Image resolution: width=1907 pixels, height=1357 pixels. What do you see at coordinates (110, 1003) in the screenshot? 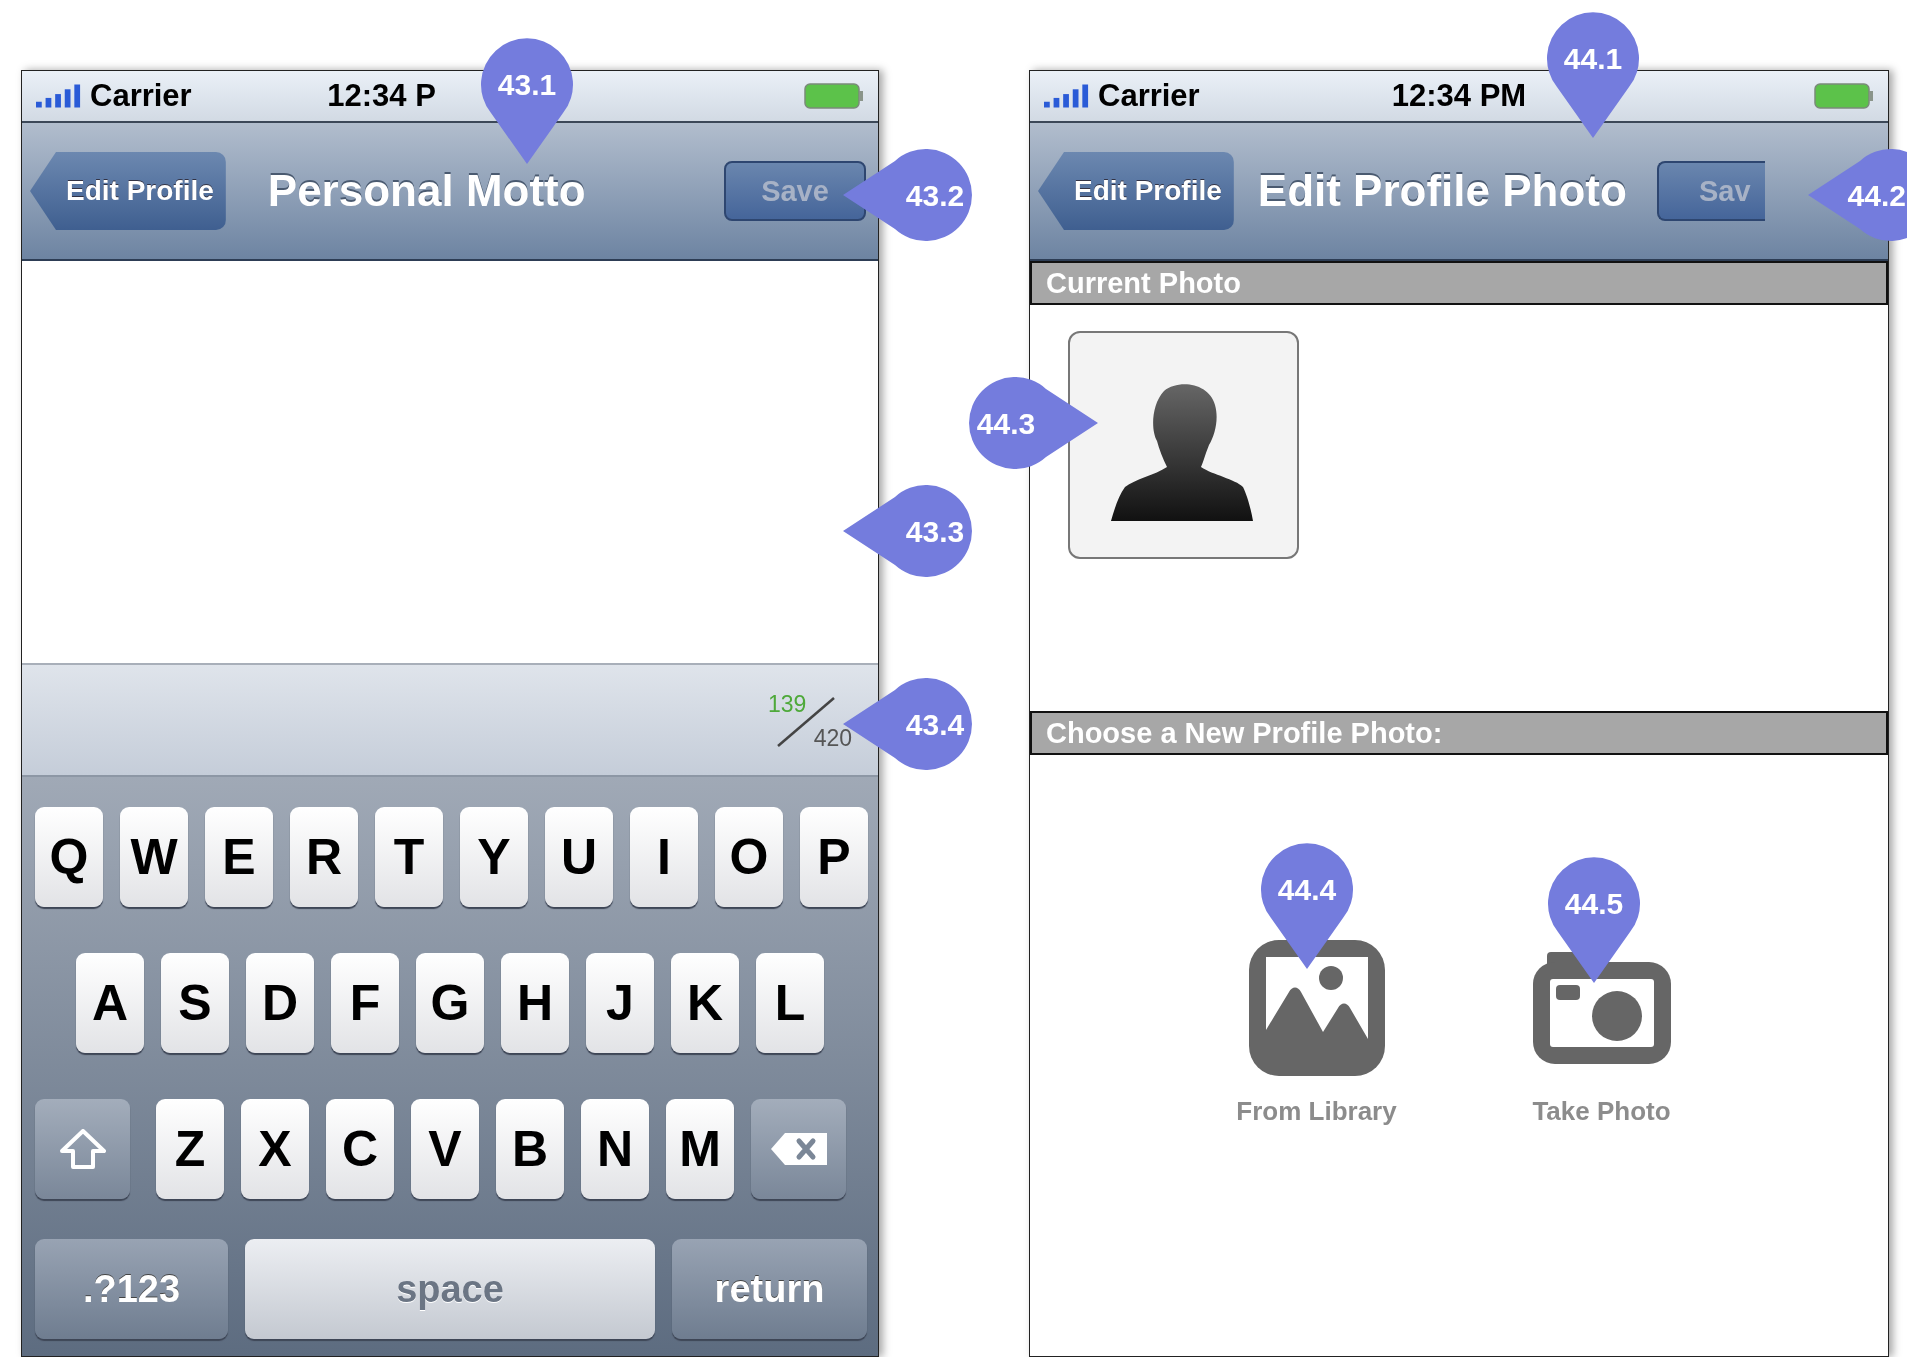
I see `letter-key: A` at bounding box center [110, 1003].